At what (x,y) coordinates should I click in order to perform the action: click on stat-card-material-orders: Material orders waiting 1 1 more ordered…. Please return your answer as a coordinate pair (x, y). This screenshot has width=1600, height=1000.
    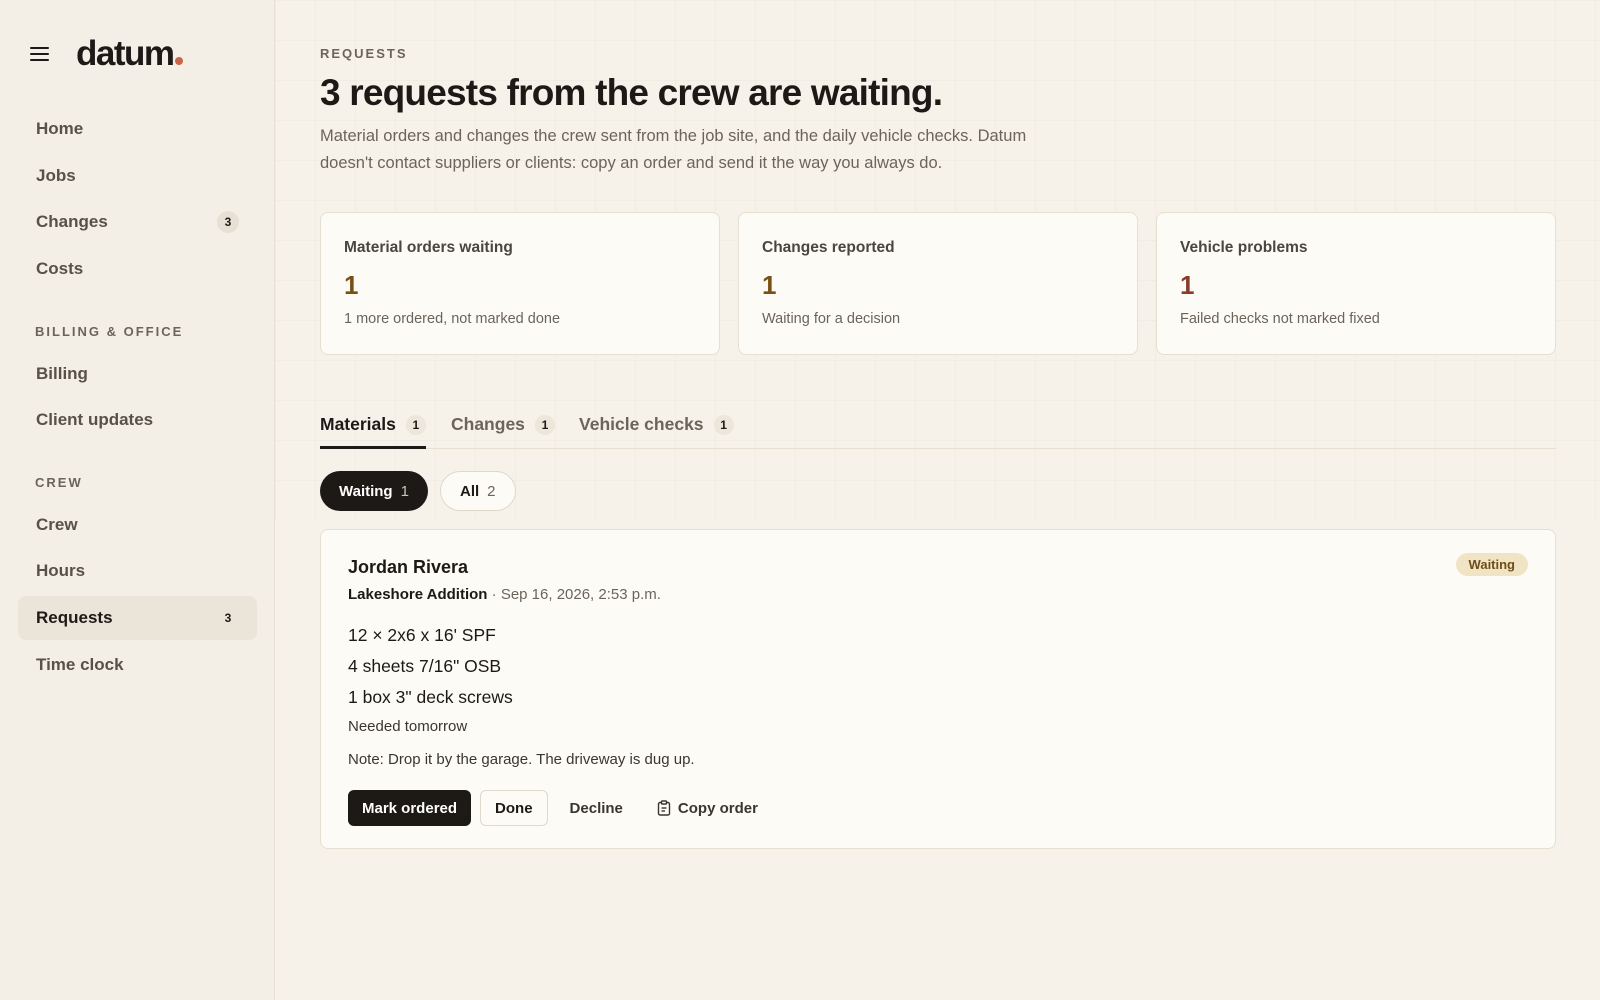
    Looking at the image, I should click on (520, 283).